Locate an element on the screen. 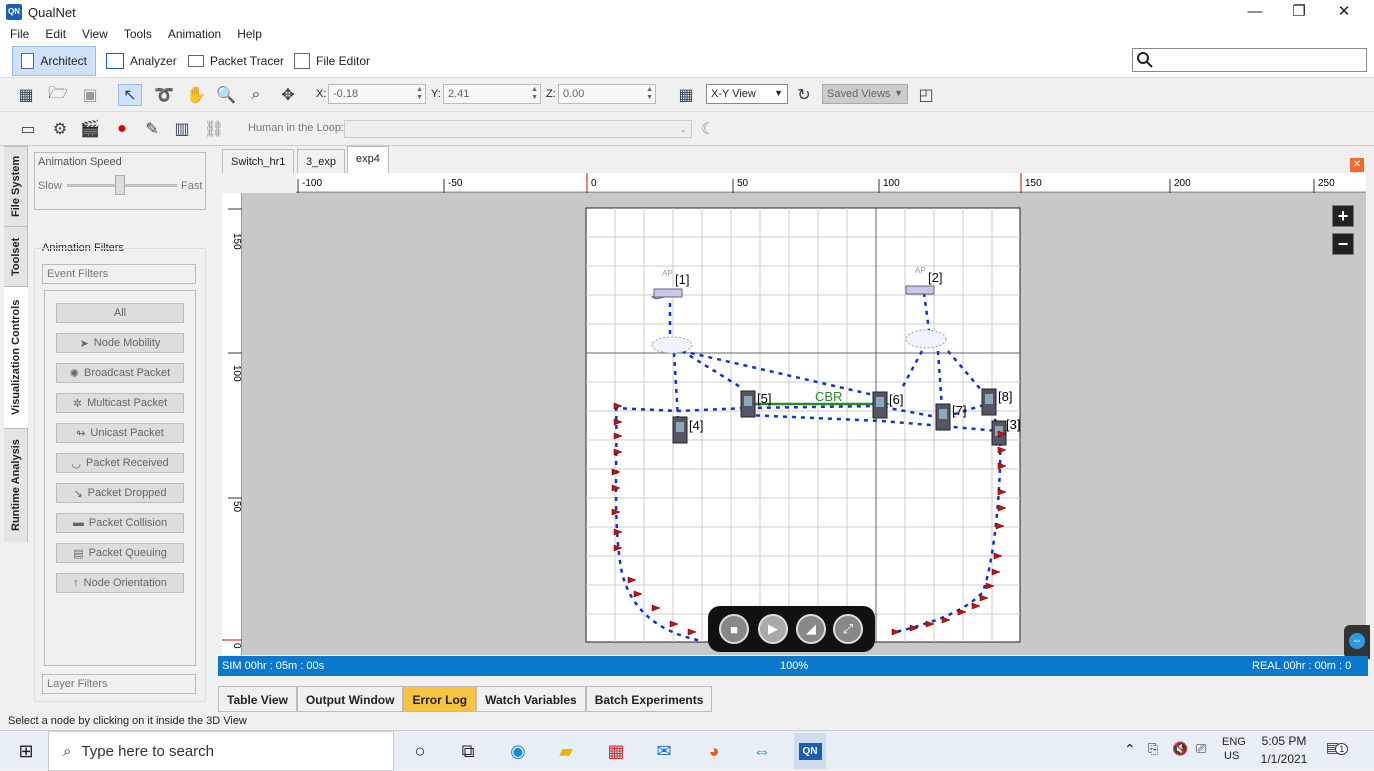  hitl-command-input: ⌄ is located at coordinates (518, 129).